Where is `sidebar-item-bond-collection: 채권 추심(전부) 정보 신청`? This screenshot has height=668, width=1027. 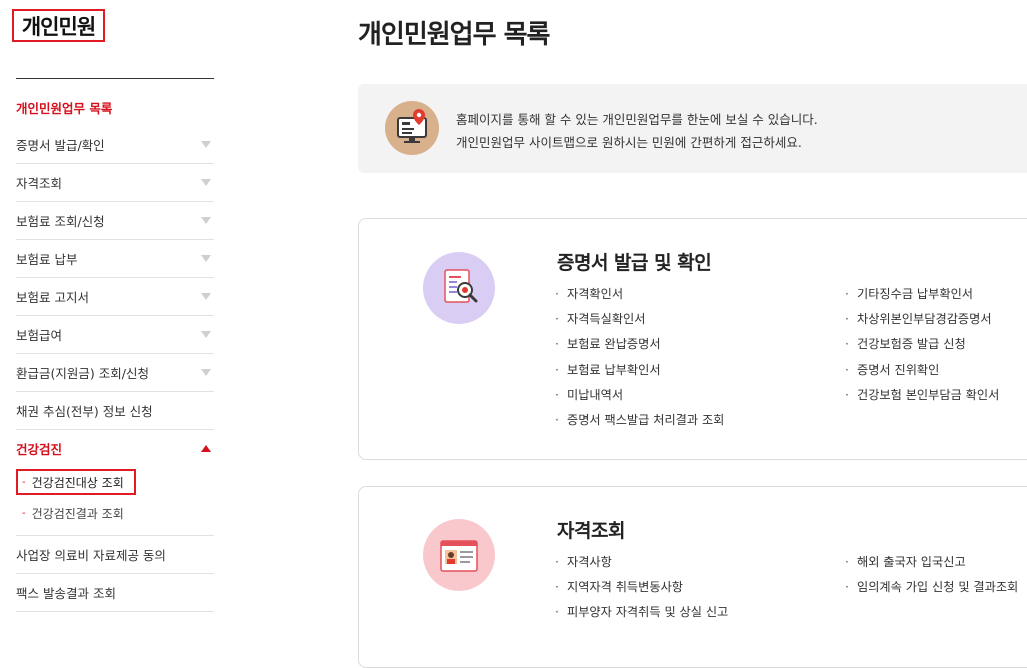
sidebar-item-bond-collection: 채권 추심(전부) 정보 신청 is located at coordinates (115, 411).